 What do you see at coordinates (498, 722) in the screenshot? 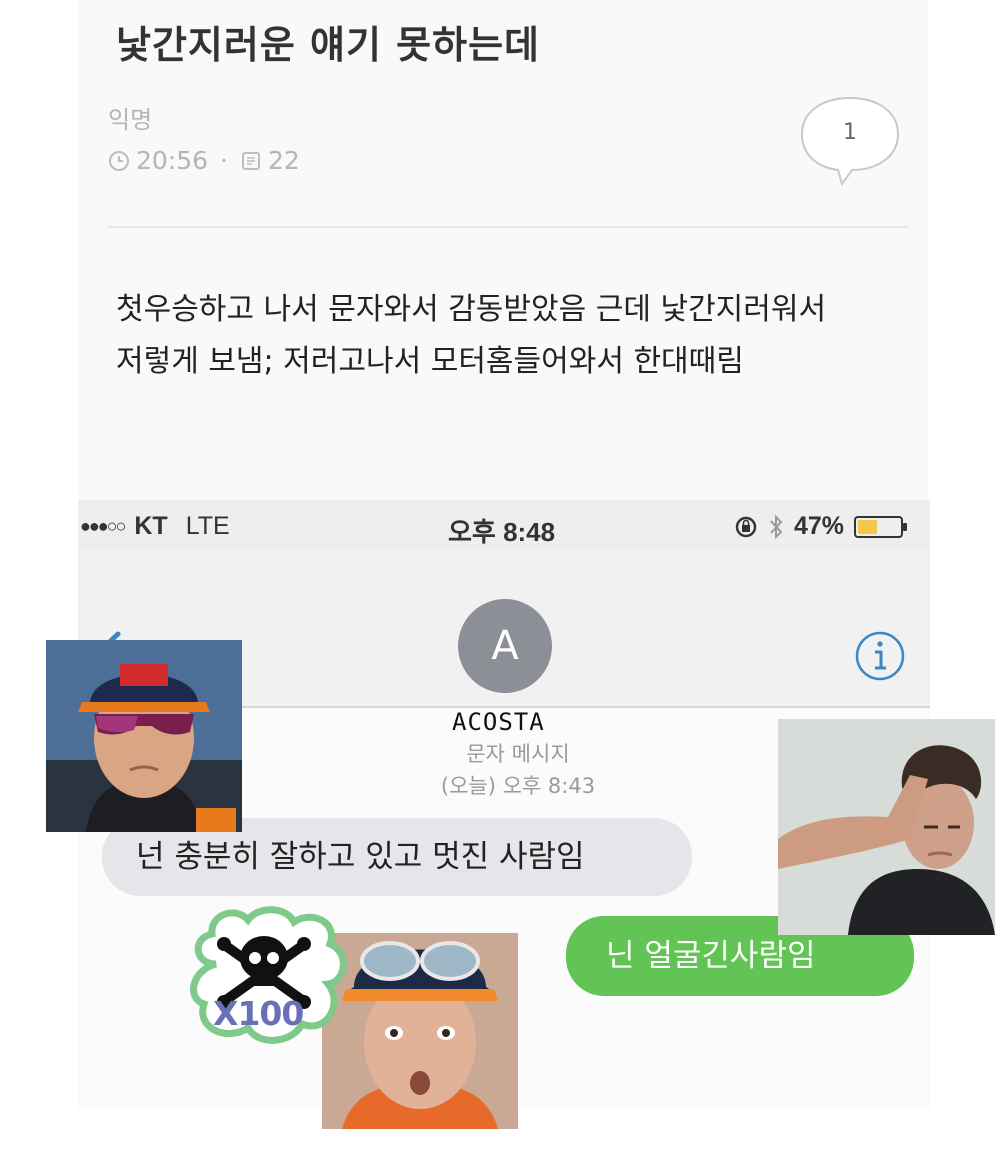
I see `contact-name: ACOSTA` at bounding box center [498, 722].